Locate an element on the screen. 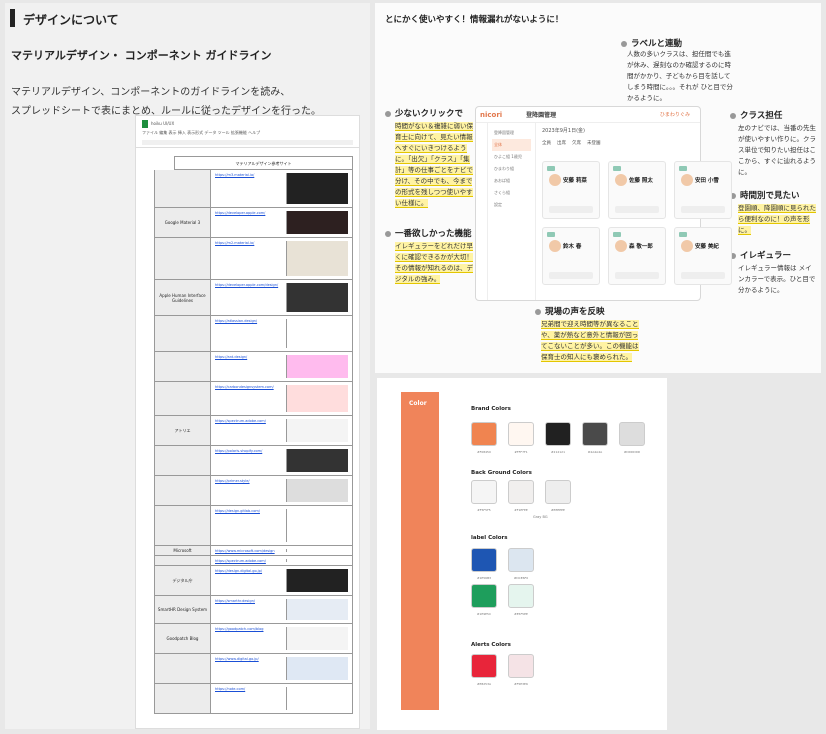  status-tab: 全員 is located at coordinates (546, 143).